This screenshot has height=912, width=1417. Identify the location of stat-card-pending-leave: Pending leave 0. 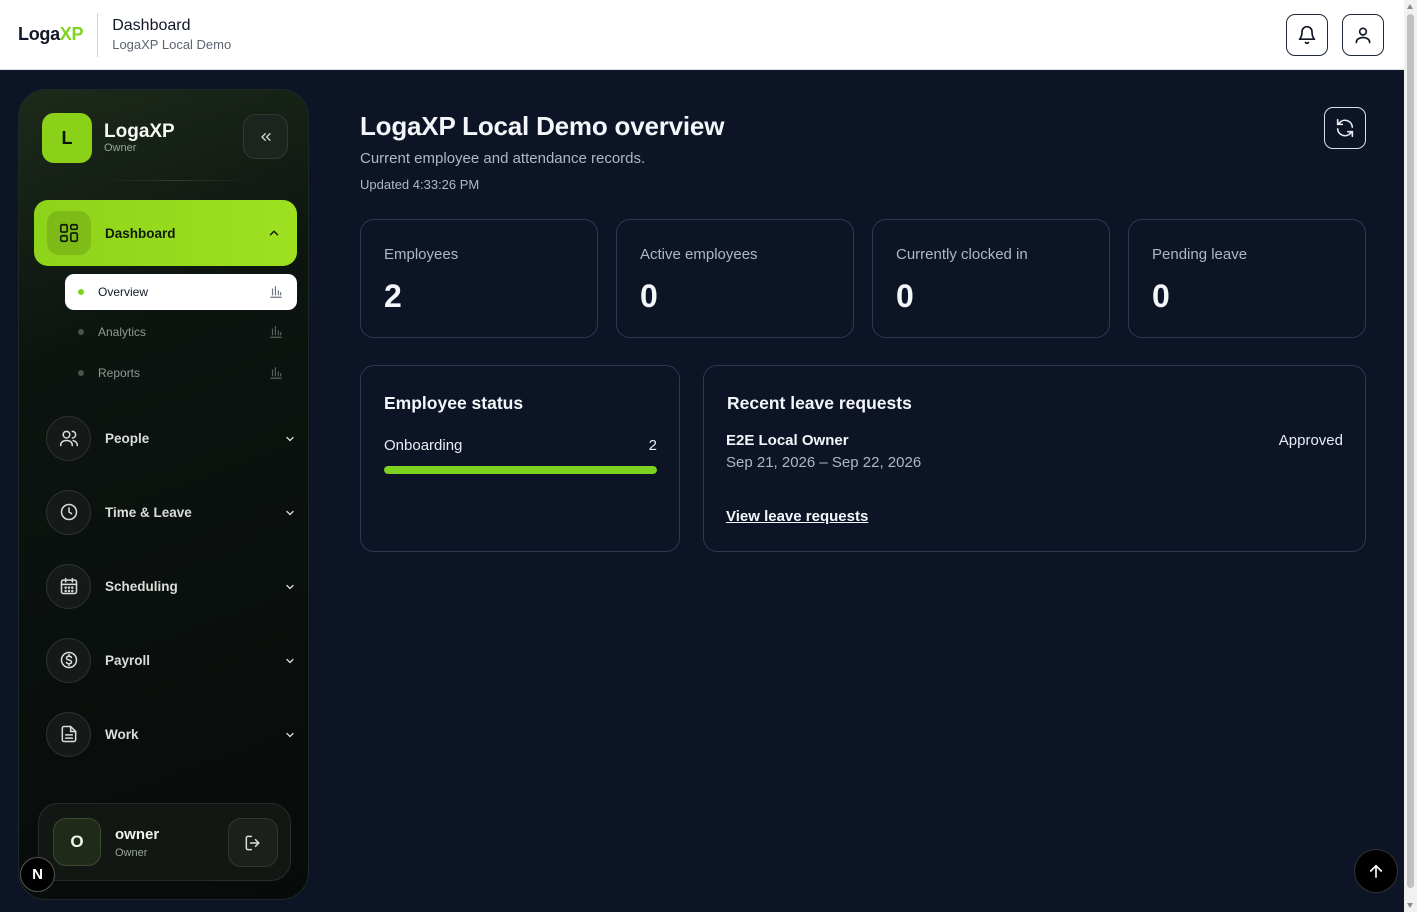
(1247, 278).